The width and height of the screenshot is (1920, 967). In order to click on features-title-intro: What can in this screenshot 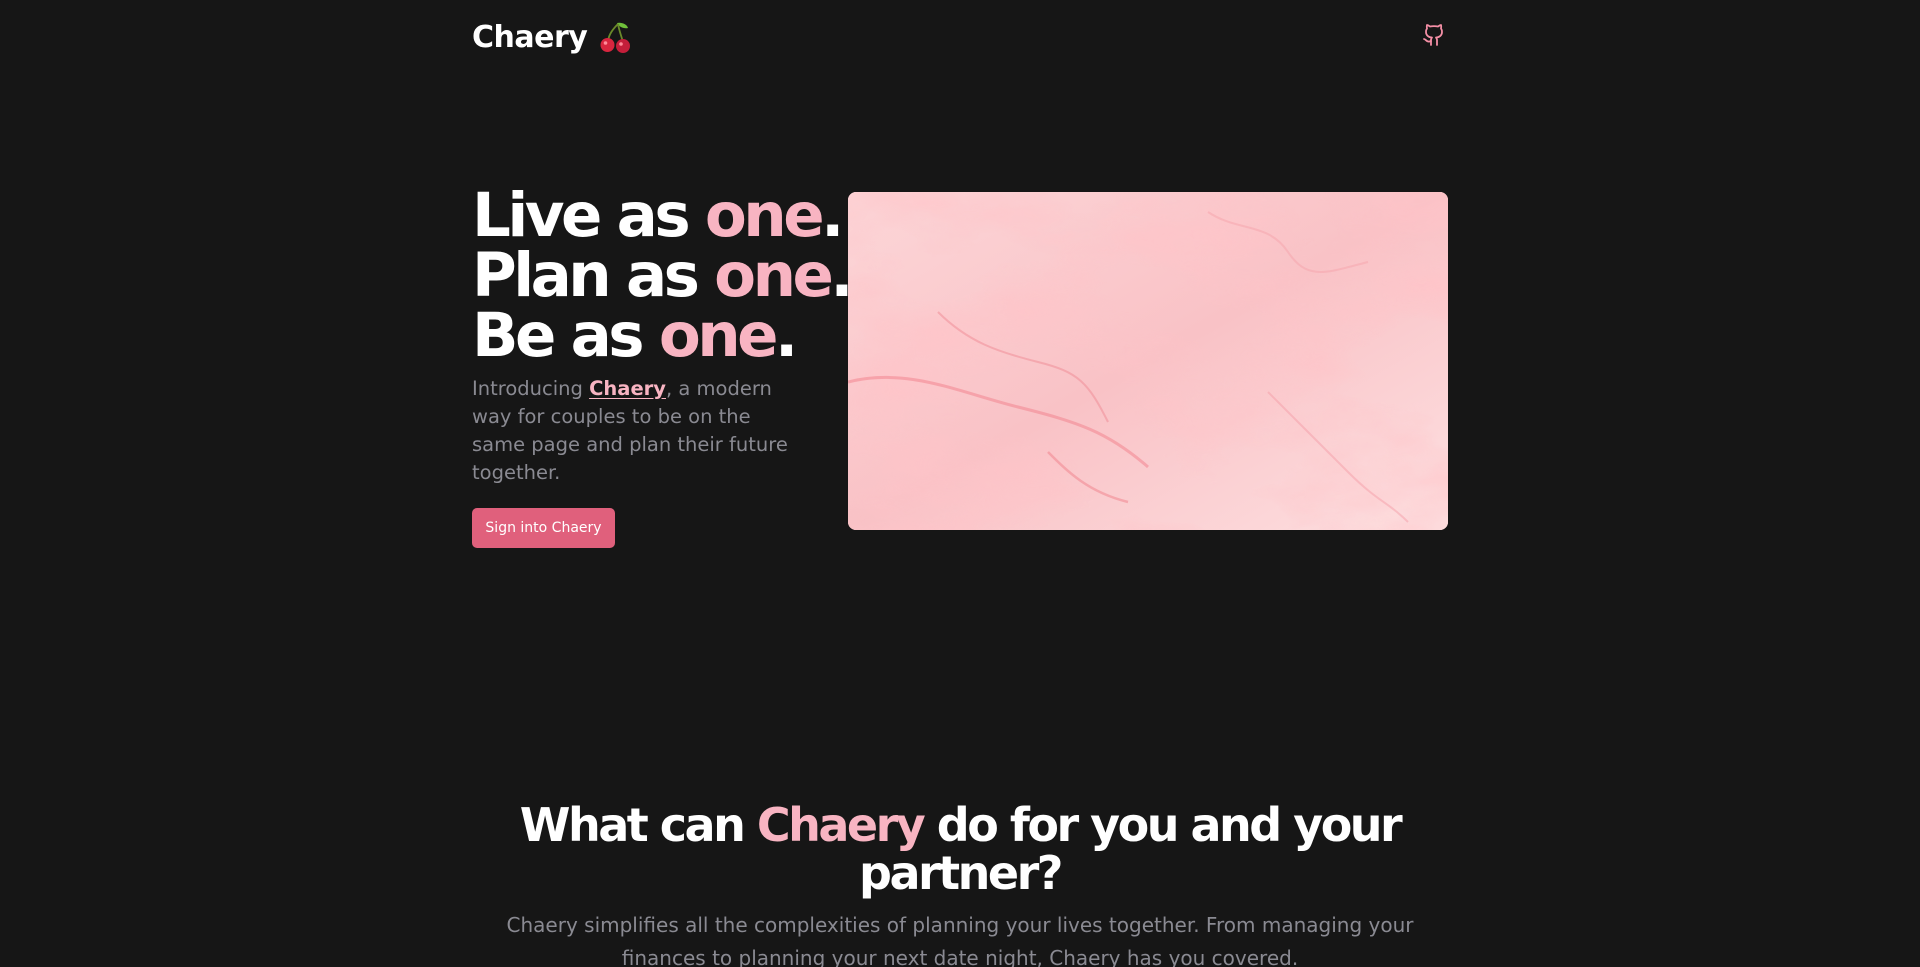, I will do `click(638, 825)`.